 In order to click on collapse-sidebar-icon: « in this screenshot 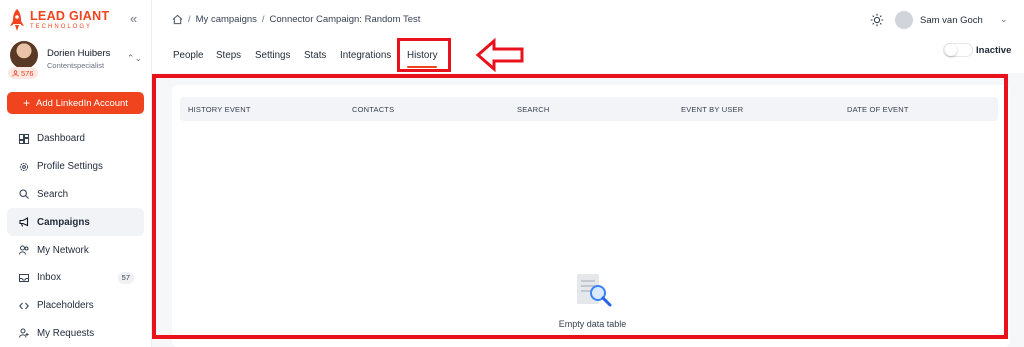, I will do `click(133, 18)`.